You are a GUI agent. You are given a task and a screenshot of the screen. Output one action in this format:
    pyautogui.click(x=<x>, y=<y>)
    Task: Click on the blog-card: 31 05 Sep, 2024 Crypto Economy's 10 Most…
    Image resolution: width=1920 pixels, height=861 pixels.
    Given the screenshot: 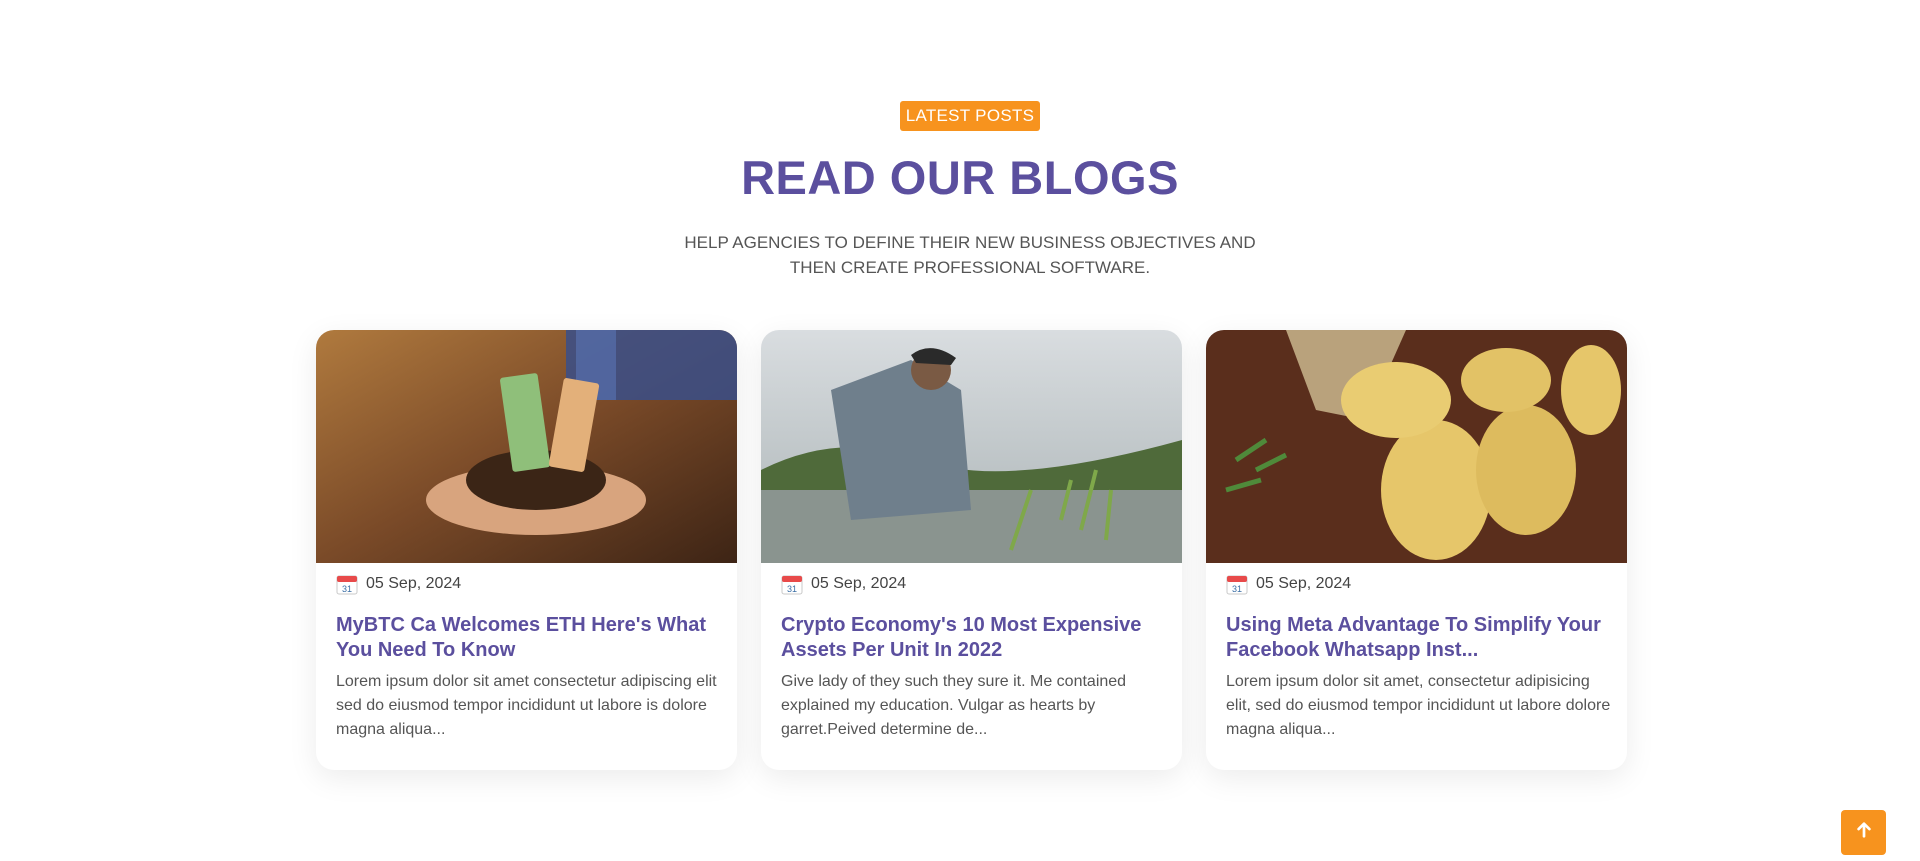 What is the action you would take?
    pyautogui.click(x=971, y=550)
    